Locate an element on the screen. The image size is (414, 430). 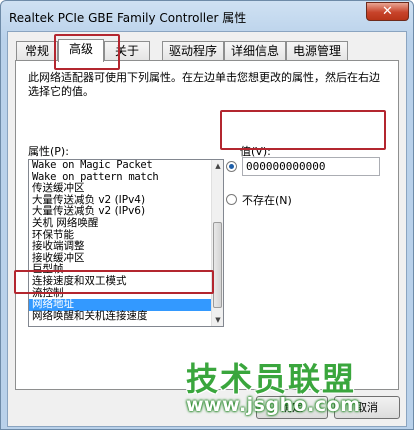
list-item: 接收端调整 is located at coordinates (126, 247).